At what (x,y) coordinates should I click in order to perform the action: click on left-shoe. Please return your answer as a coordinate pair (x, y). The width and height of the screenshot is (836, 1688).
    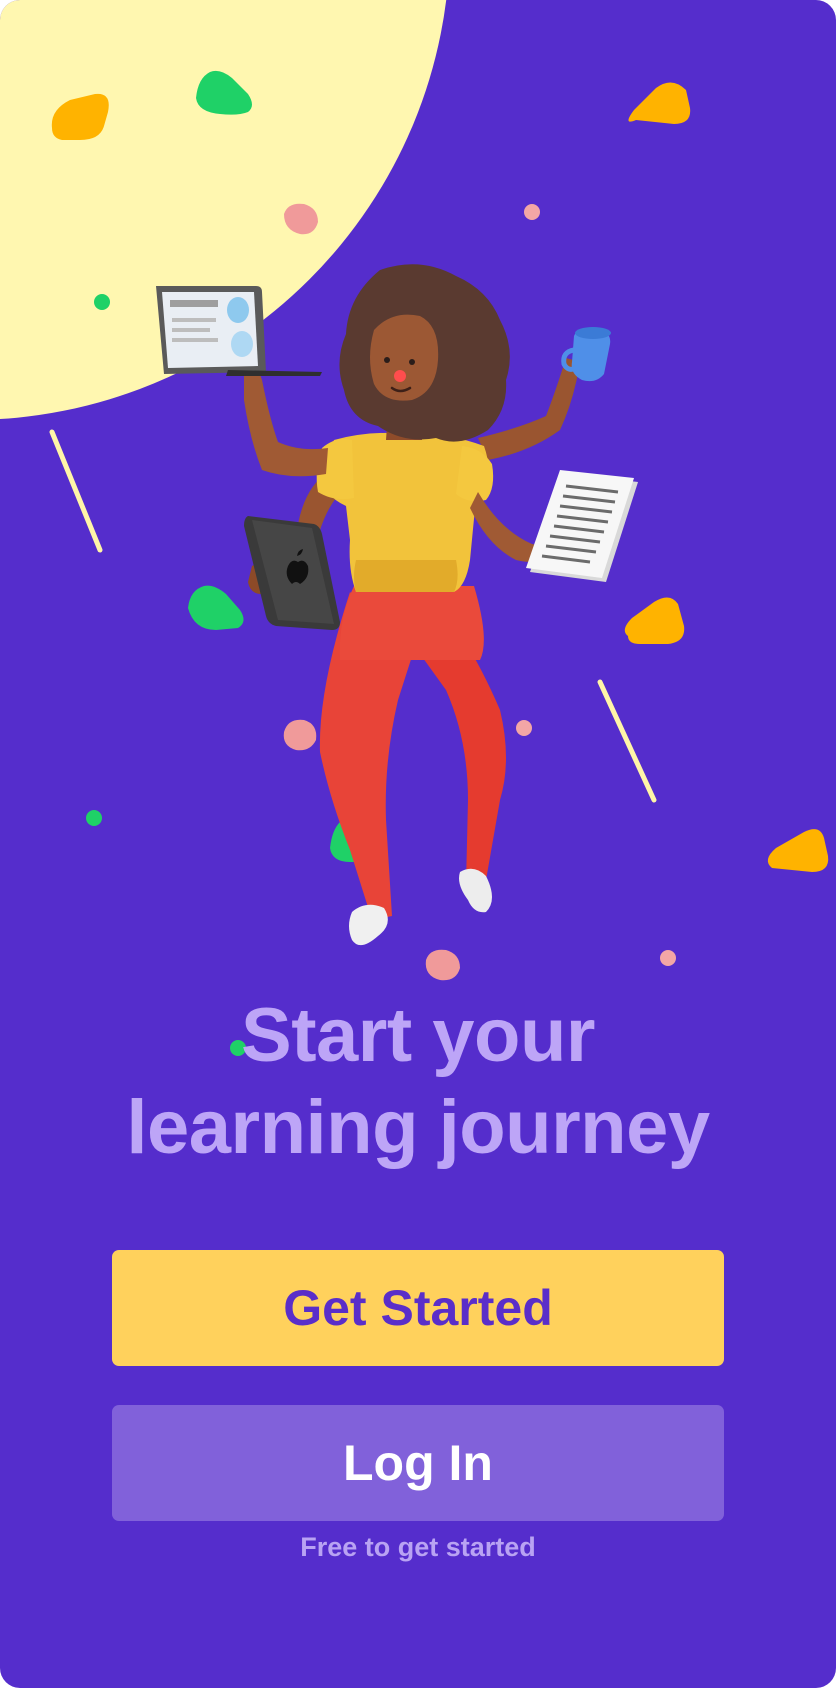
    Looking at the image, I should click on (368, 925).